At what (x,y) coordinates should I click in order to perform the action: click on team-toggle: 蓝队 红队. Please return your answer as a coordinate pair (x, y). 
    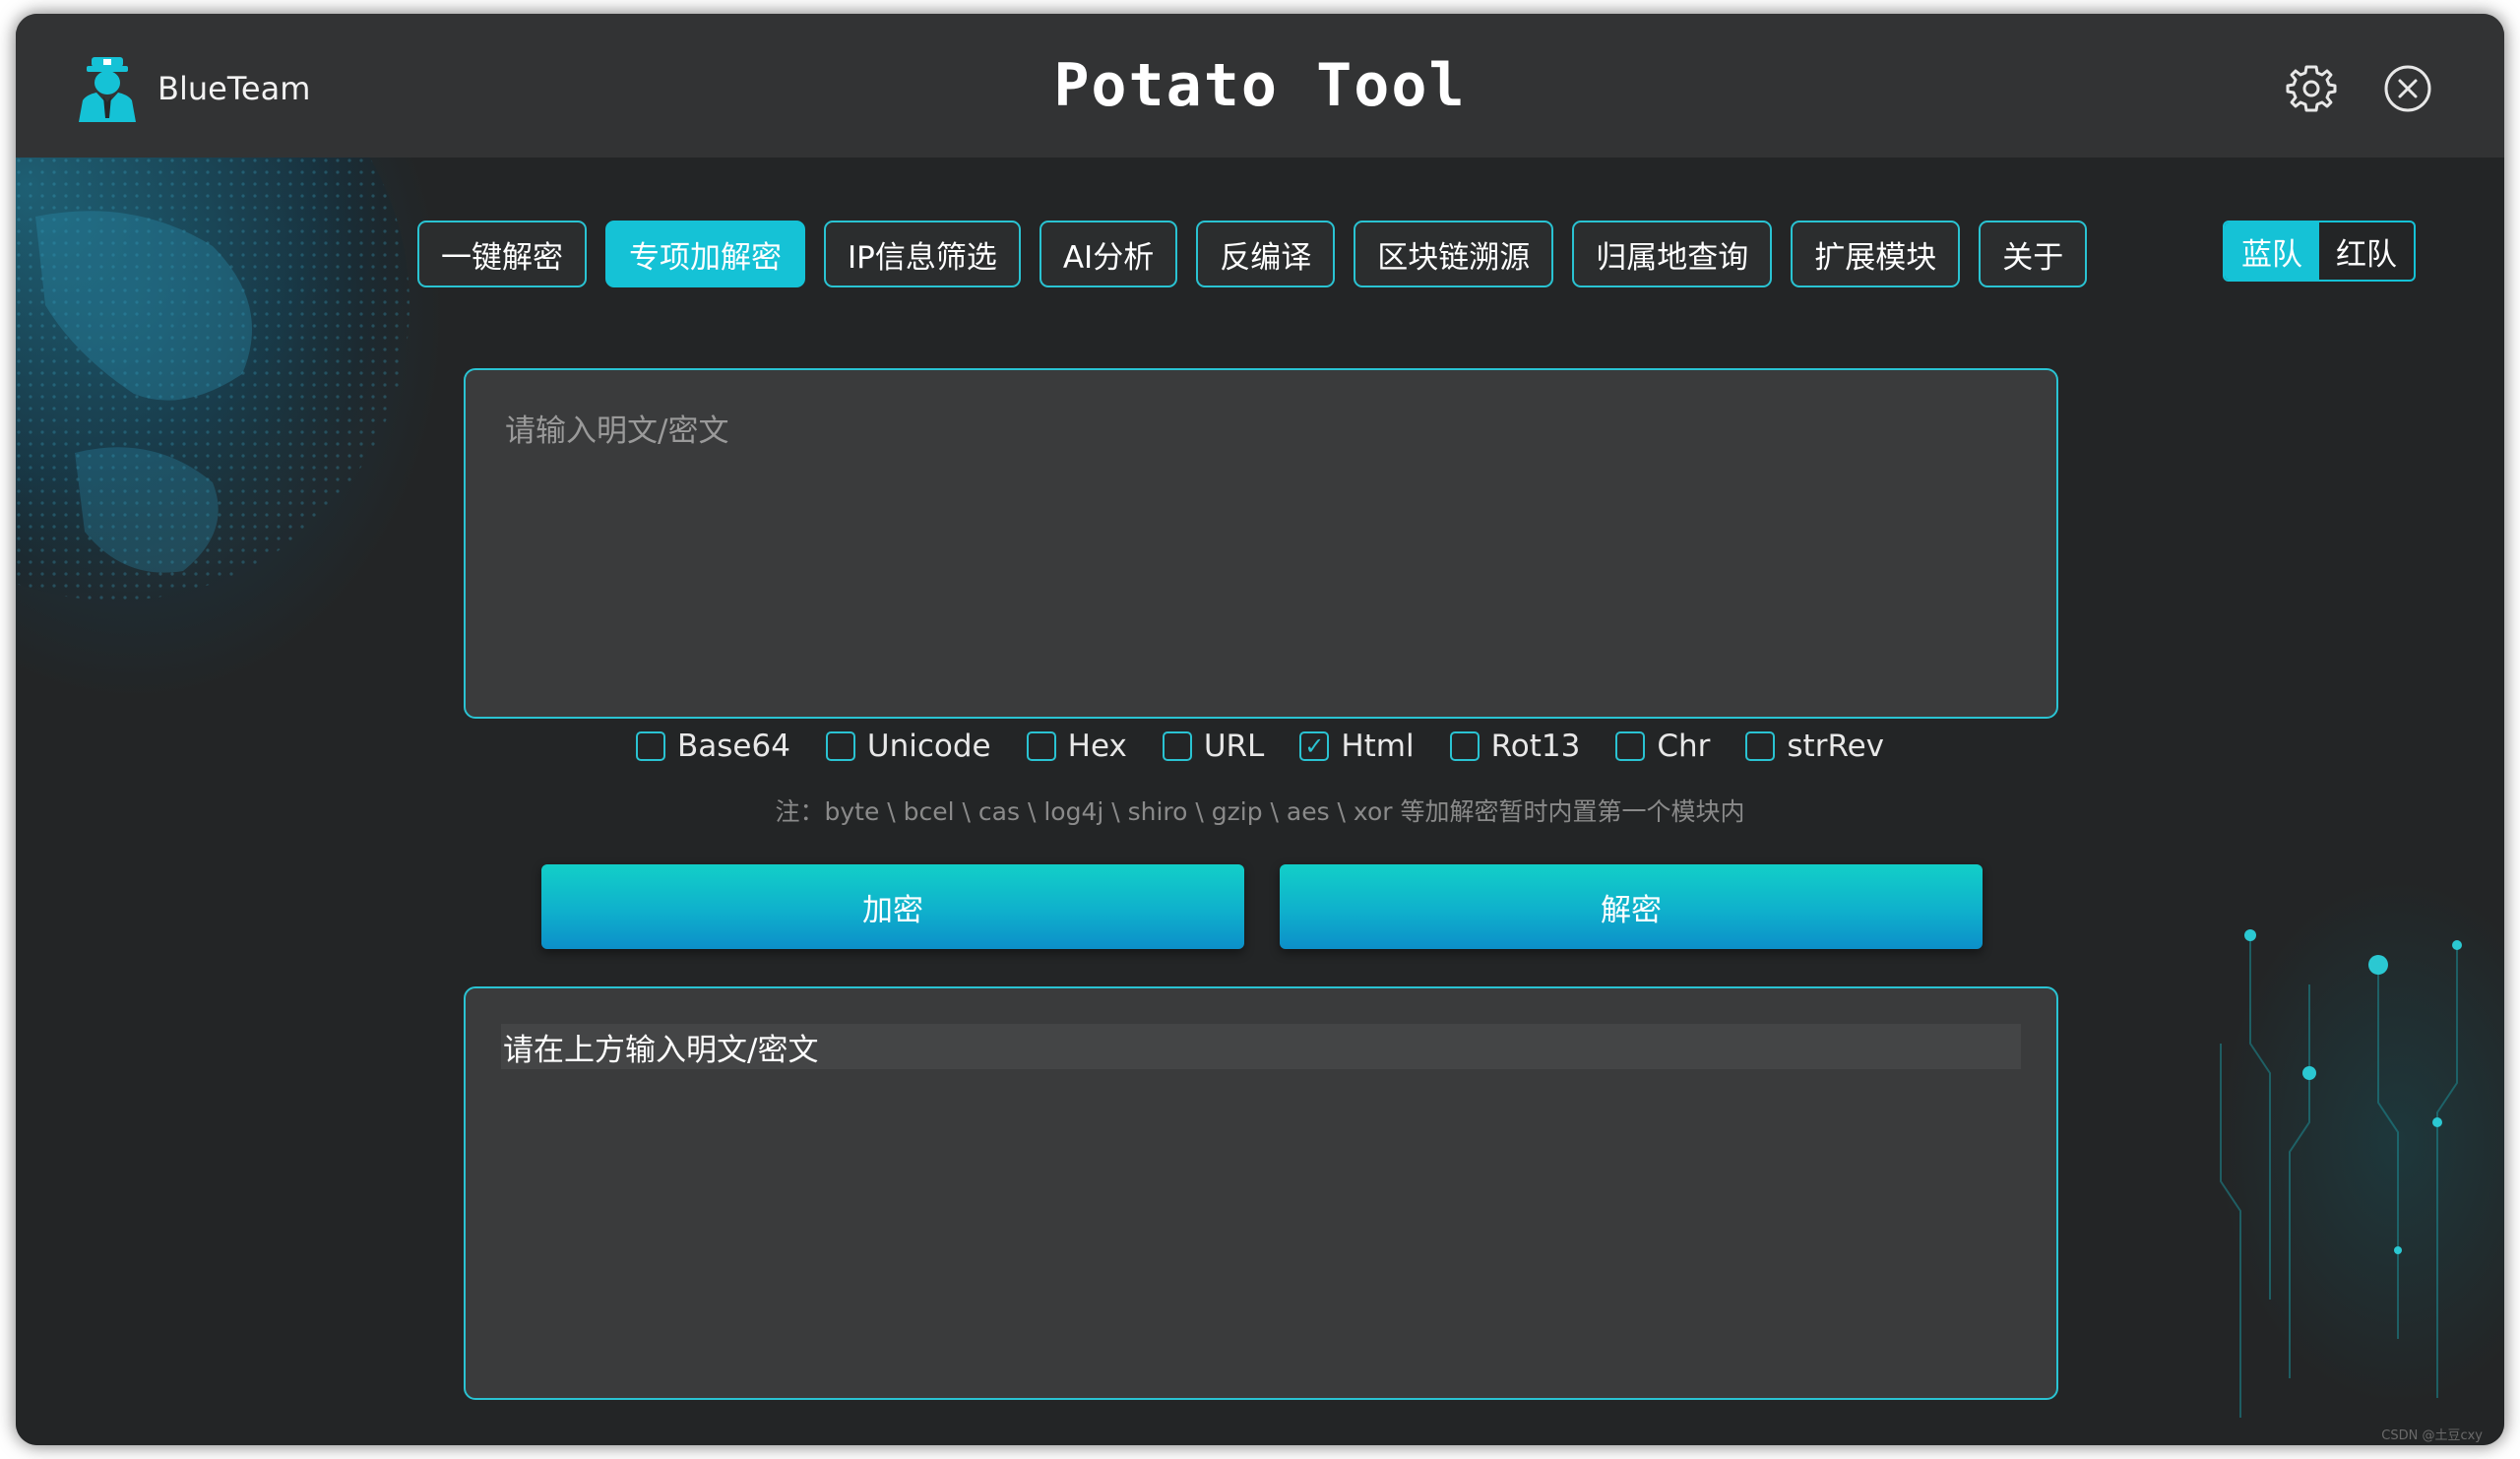
    Looking at the image, I should click on (2319, 251).